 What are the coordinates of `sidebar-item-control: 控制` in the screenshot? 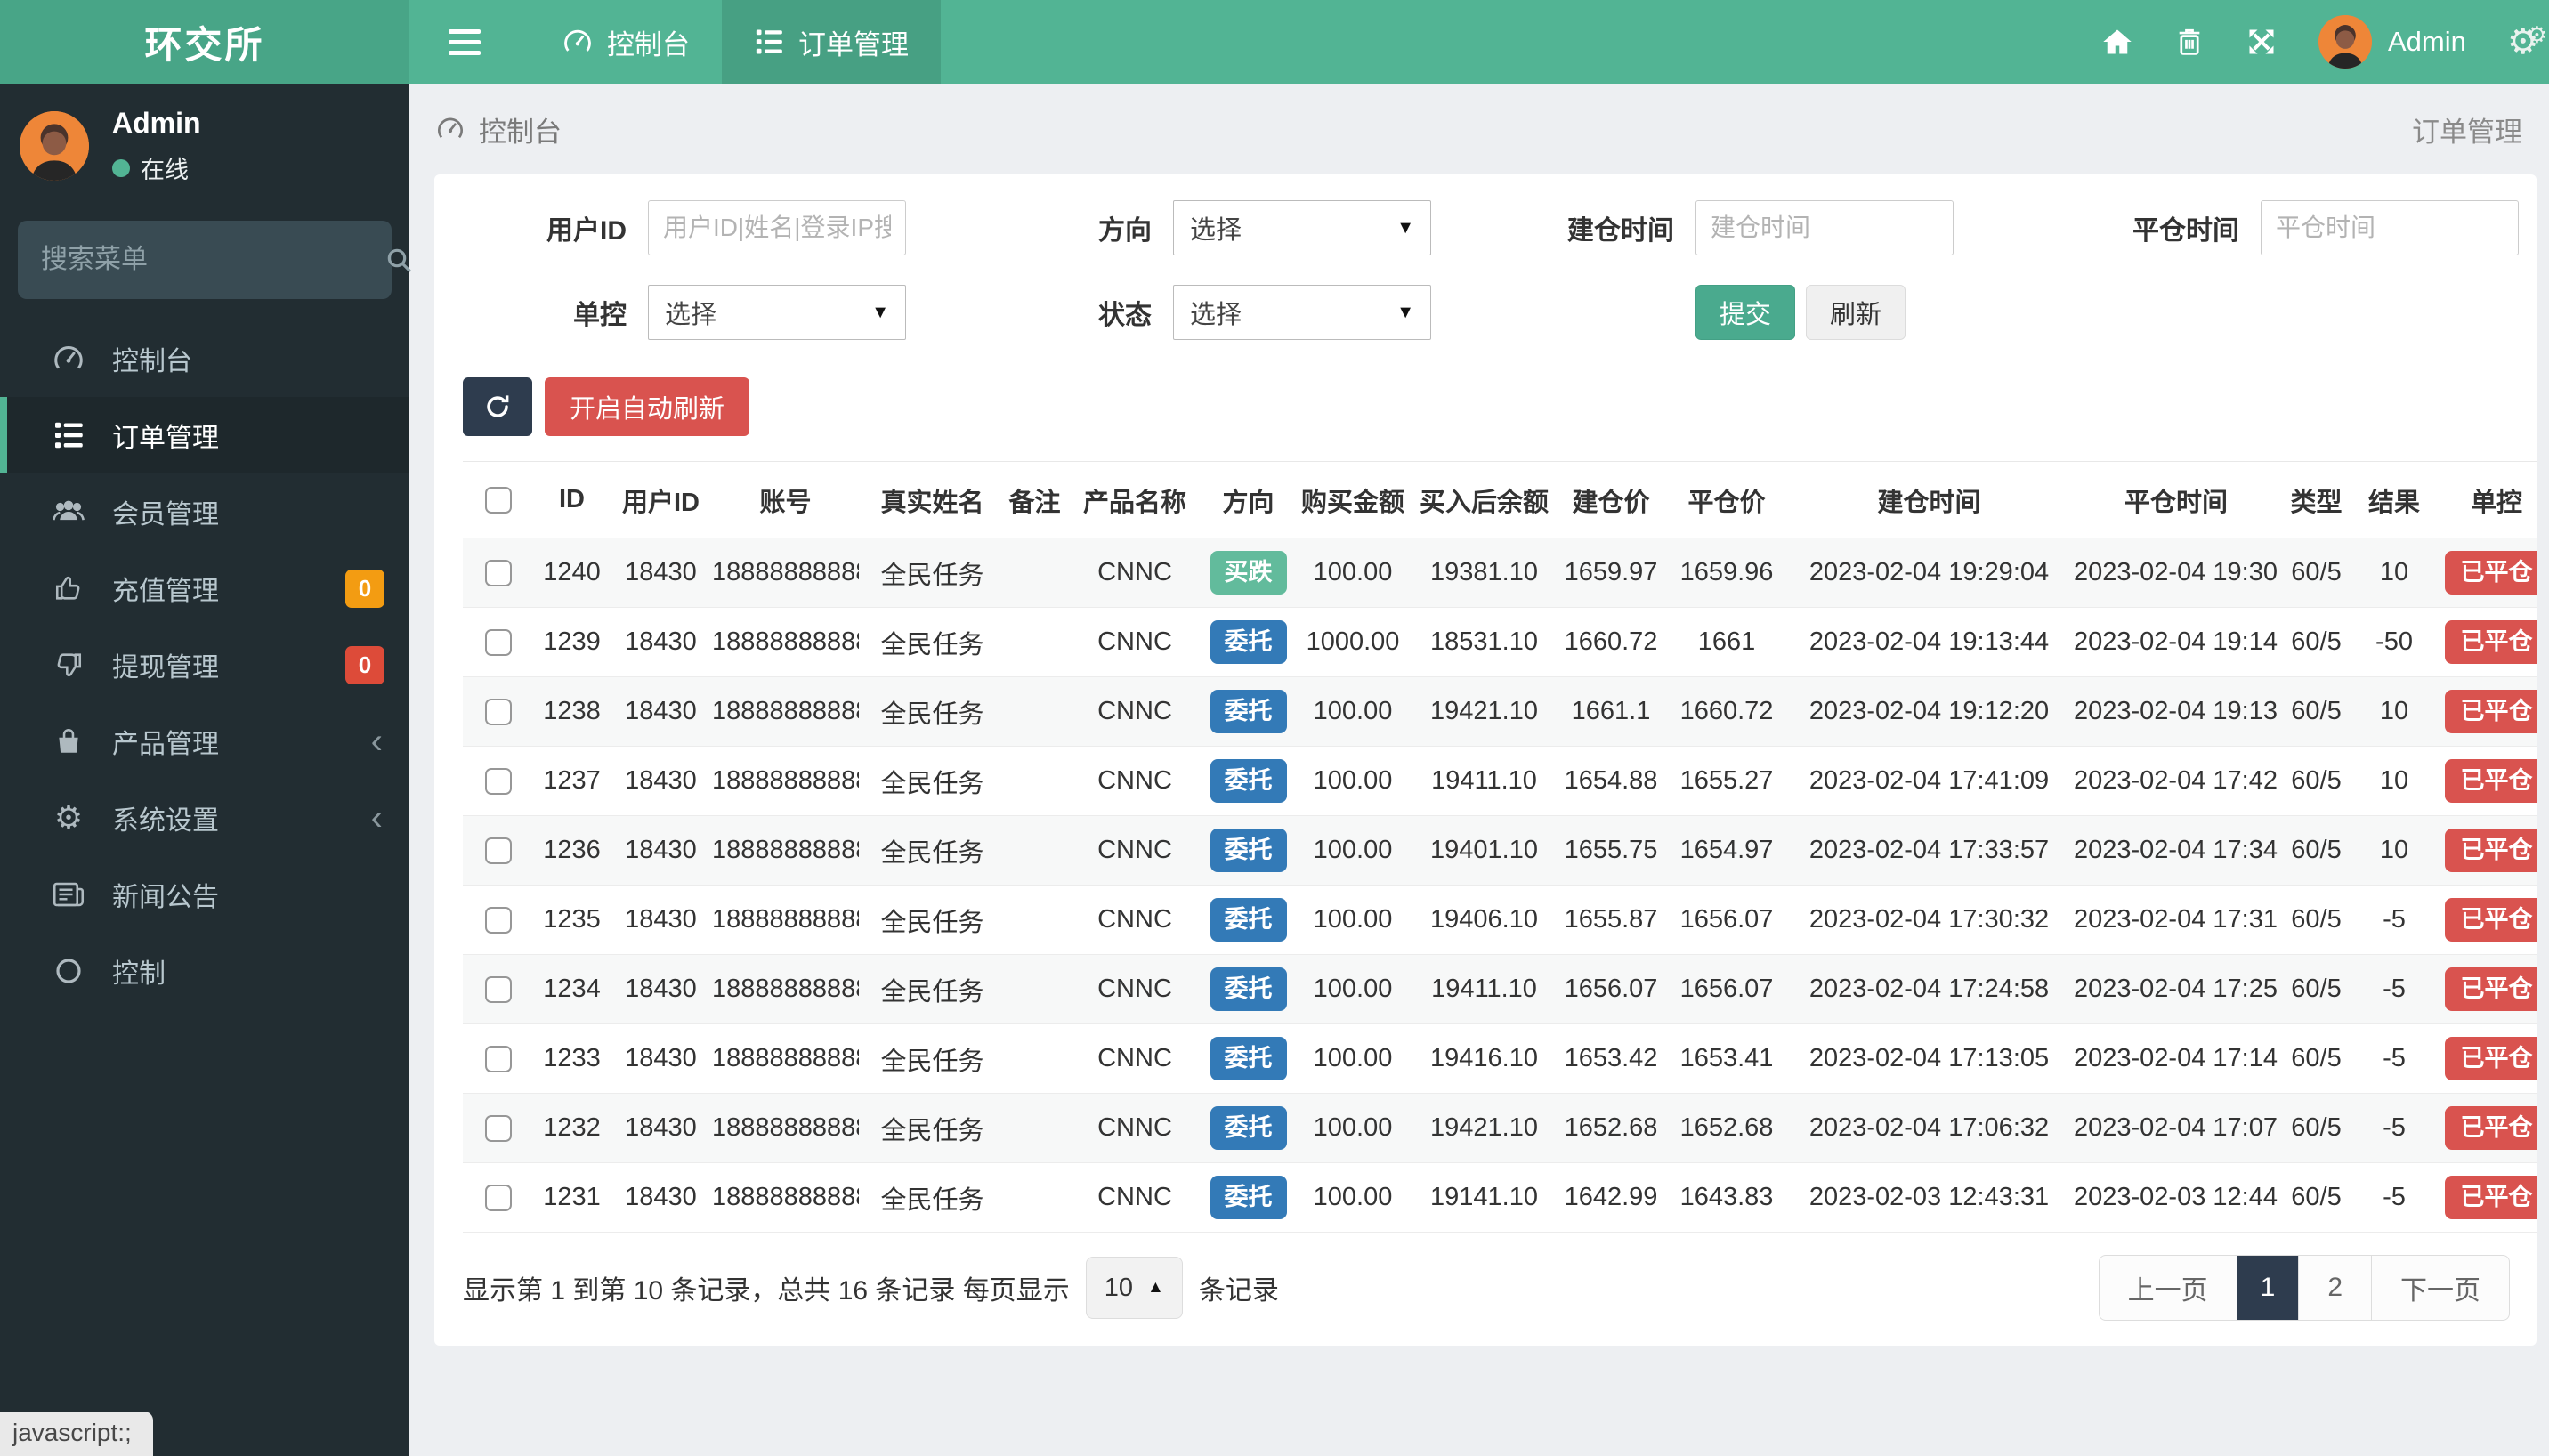 It's located at (204, 971).